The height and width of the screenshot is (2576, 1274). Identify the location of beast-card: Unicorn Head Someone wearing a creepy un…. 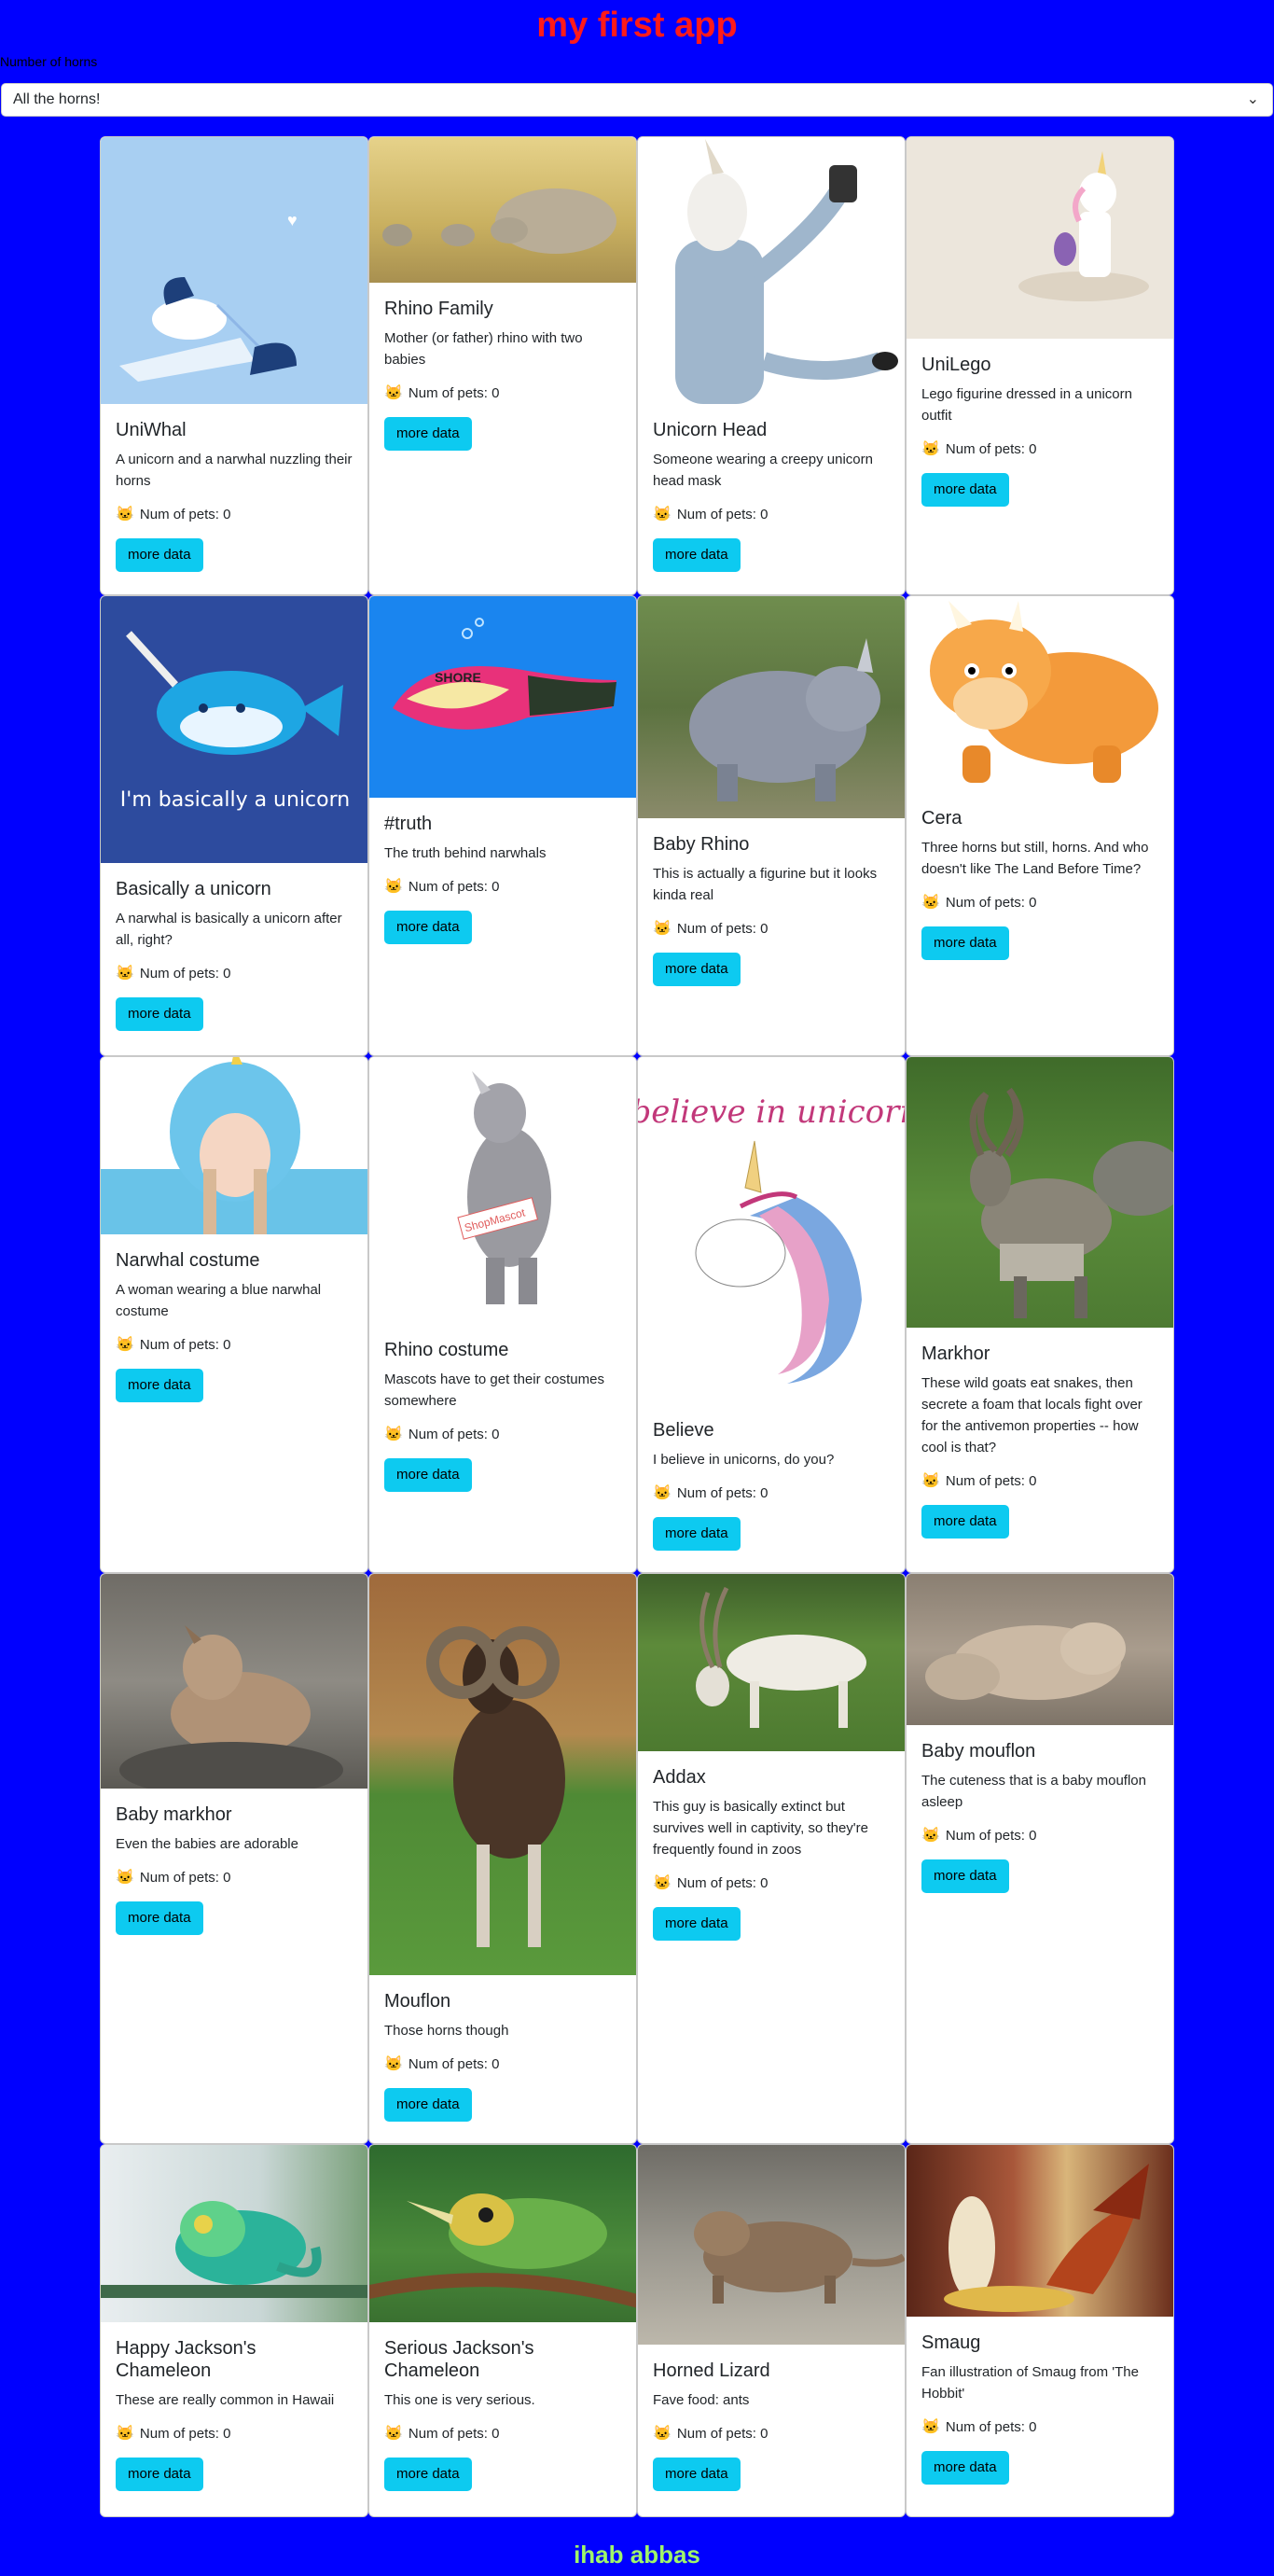
(772, 365).